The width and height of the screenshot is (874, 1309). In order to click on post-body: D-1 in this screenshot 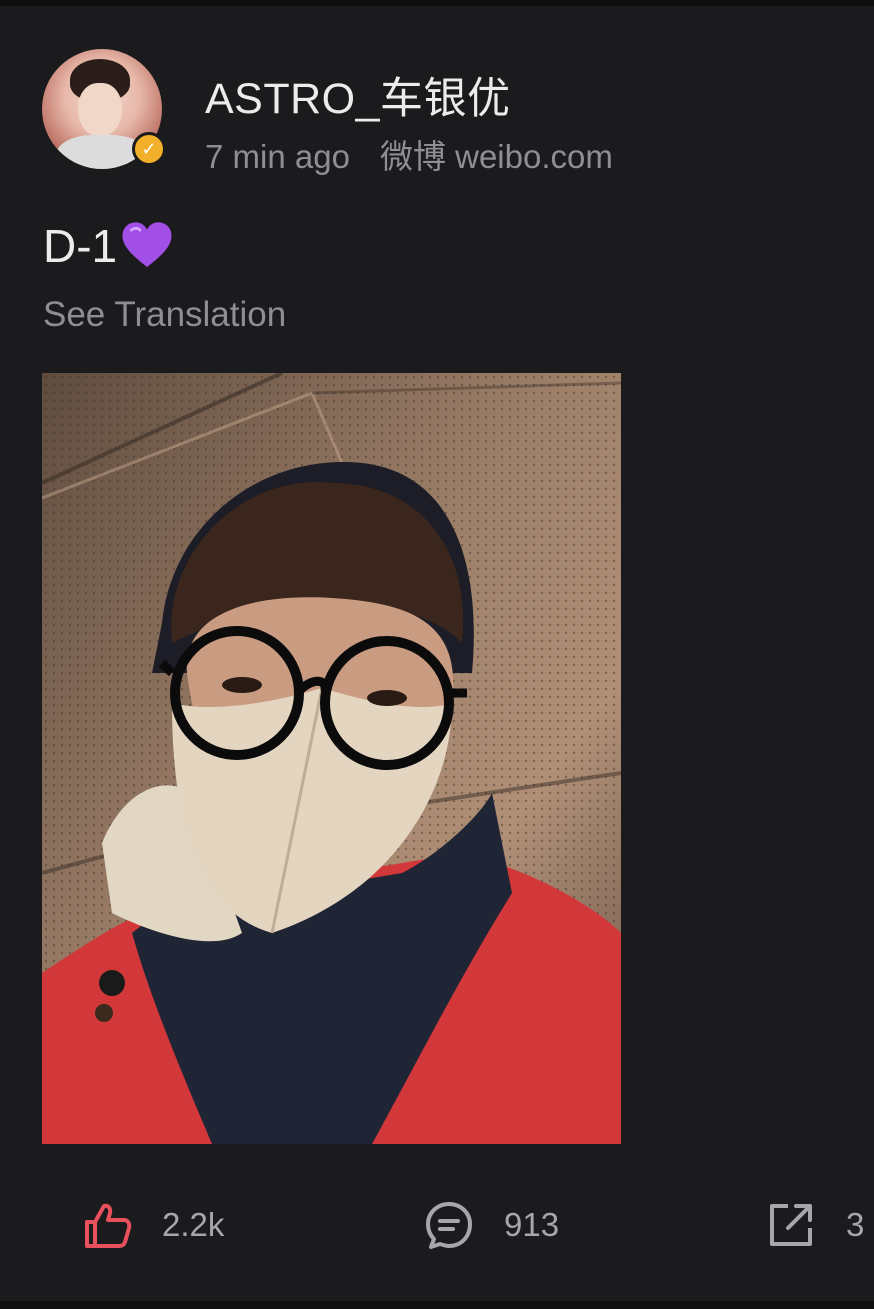, I will do `click(109, 246)`.